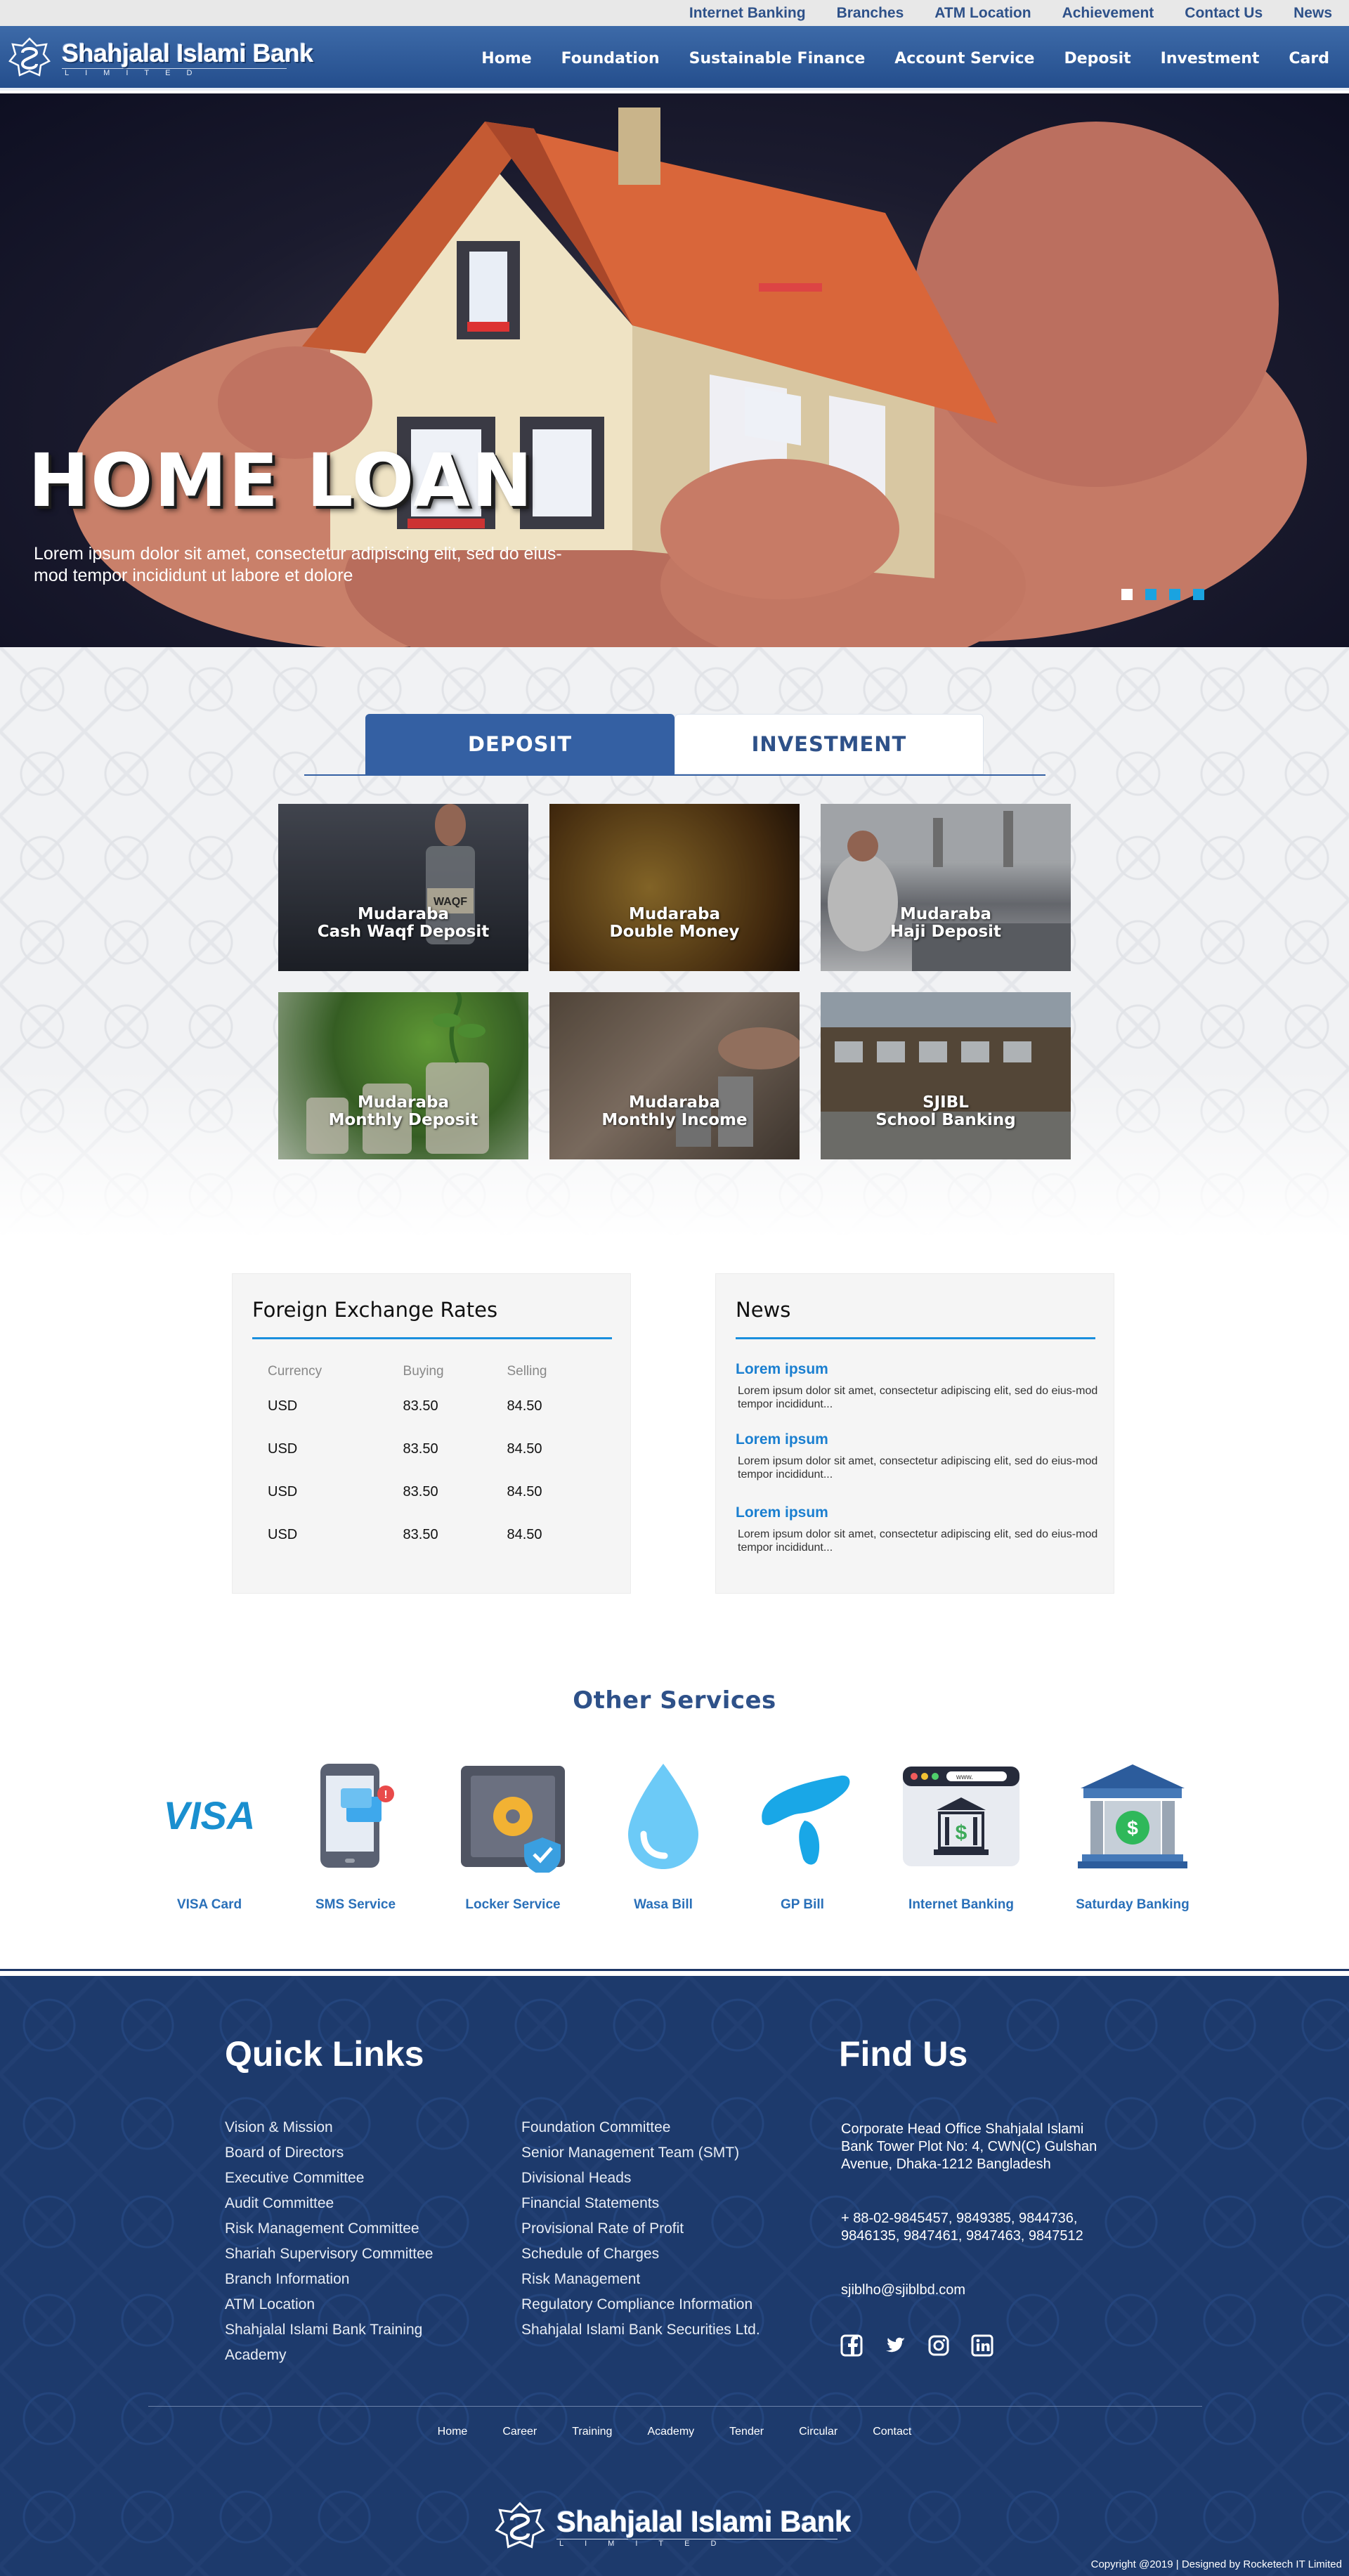 The height and width of the screenshot is (2576, 1349). Describe the element at coordinates (641, 2279) in the screenshot. I see `footer-link: Risk Management` at that location.